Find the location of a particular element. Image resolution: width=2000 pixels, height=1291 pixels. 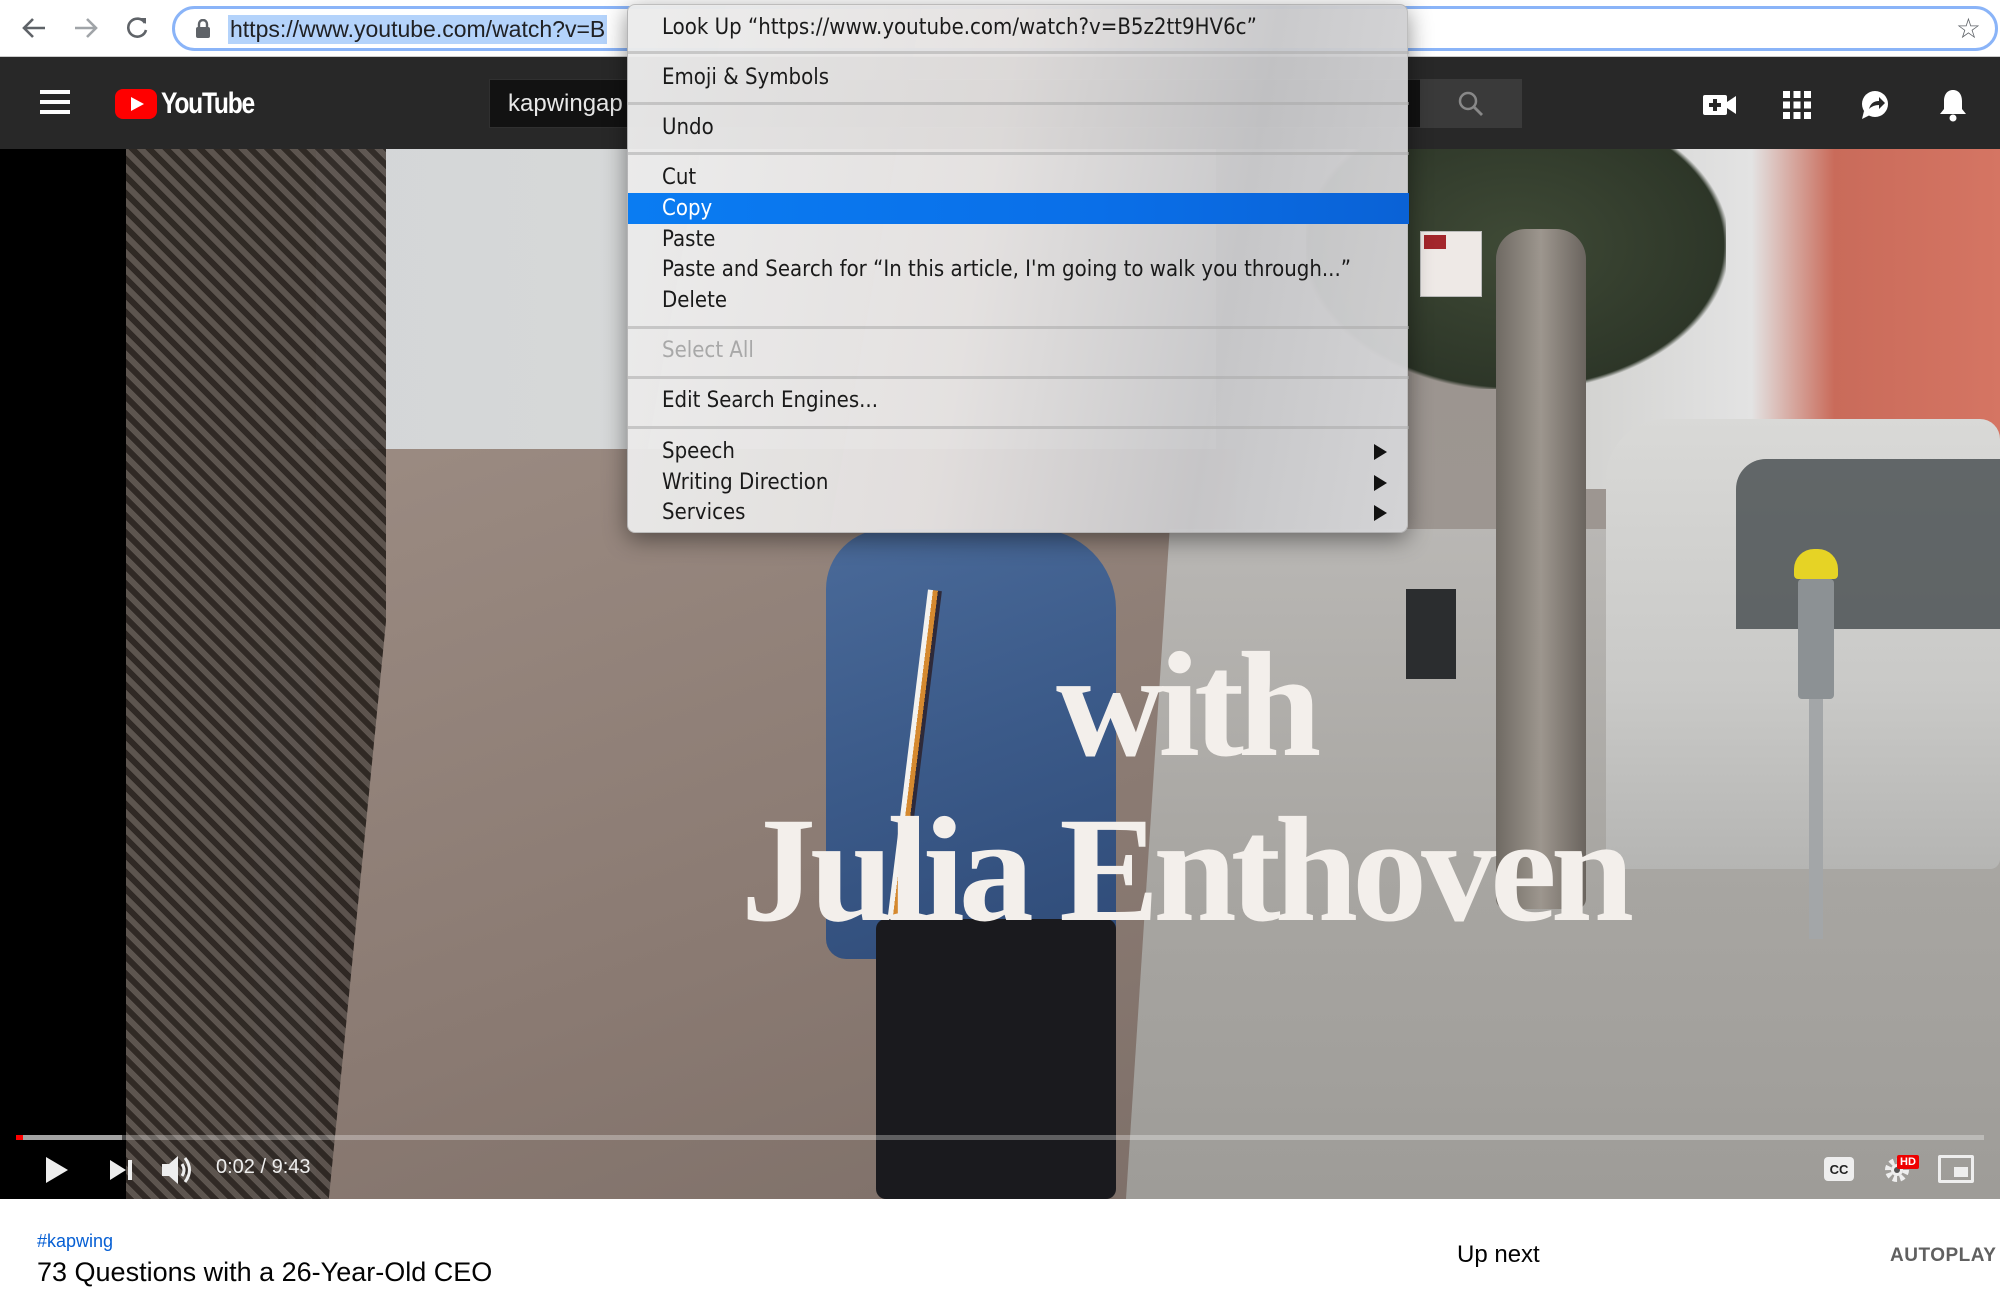

menu-item-label: Copy is located at coordinates (687, 208).